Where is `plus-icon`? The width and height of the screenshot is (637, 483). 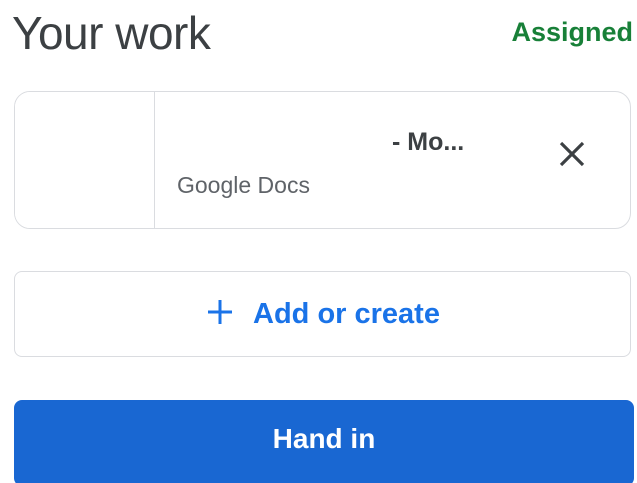
plus-icon is located at coordinates (220, 314).